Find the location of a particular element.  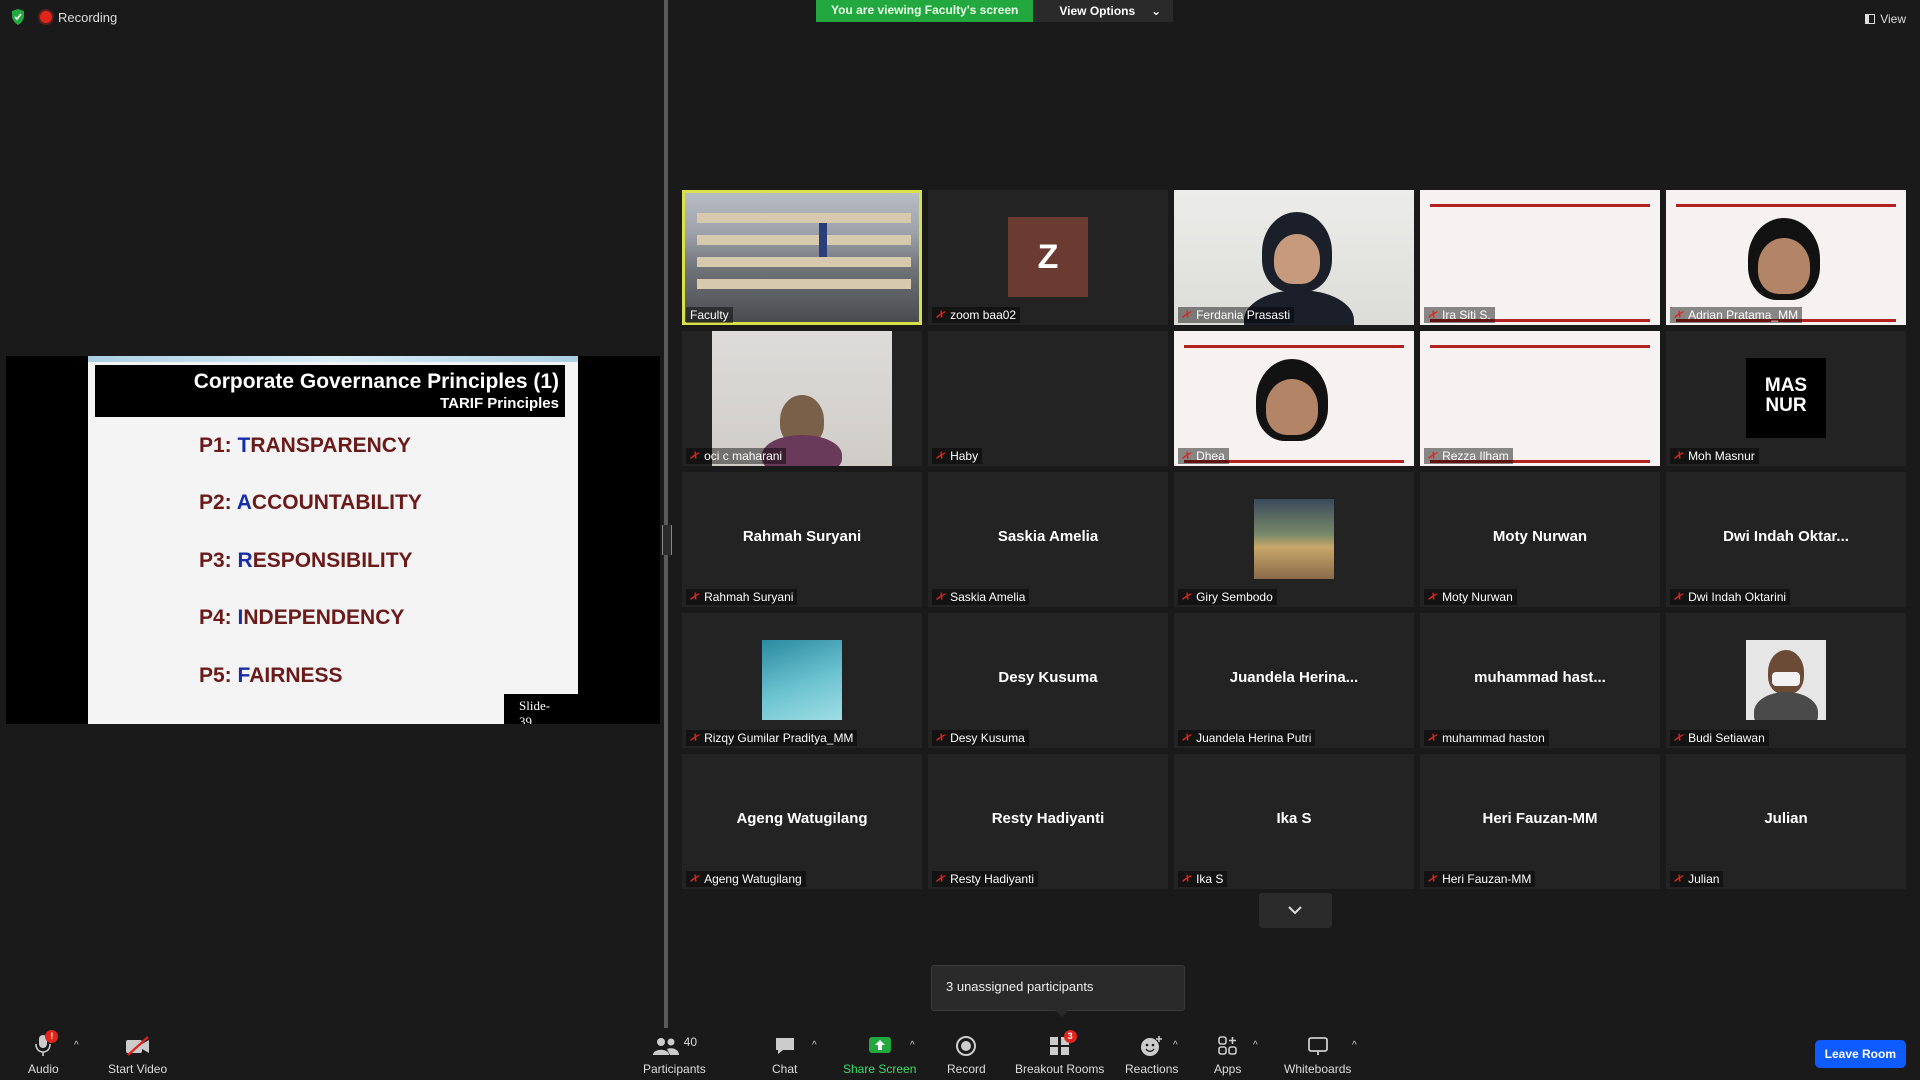

participant-tile: MAS NUR ✗ Moh Masnur is located at coordinates (1786, 398).